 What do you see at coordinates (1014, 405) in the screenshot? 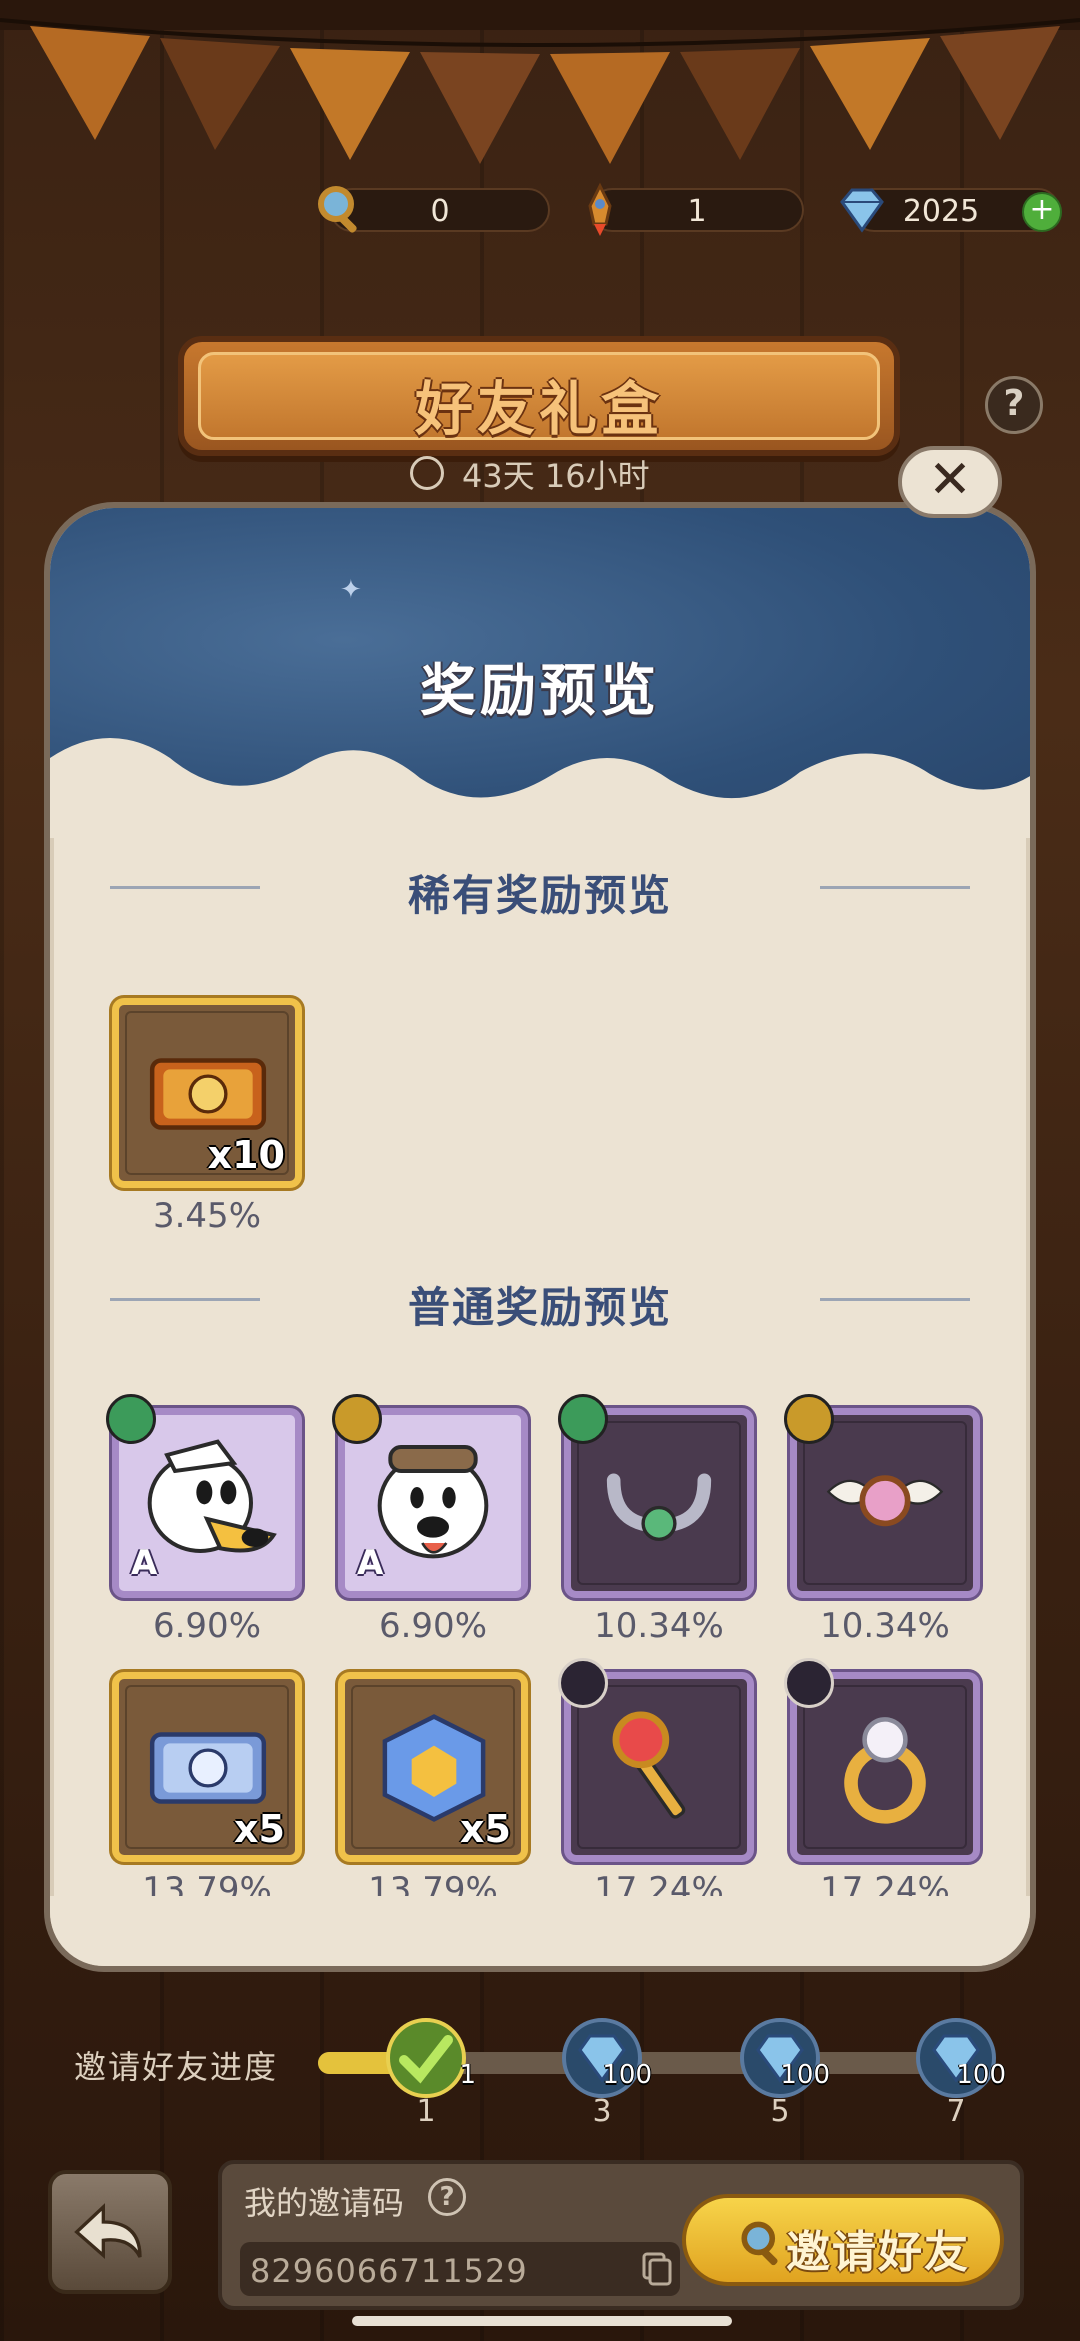
I see `help-button: ?` at bounding box center [1014, 405].